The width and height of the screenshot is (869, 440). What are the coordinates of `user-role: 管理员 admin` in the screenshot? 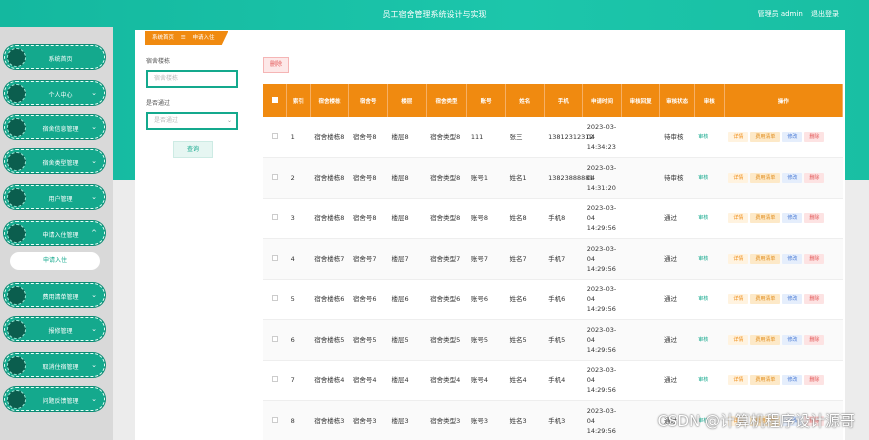 It's located at (780, 14).